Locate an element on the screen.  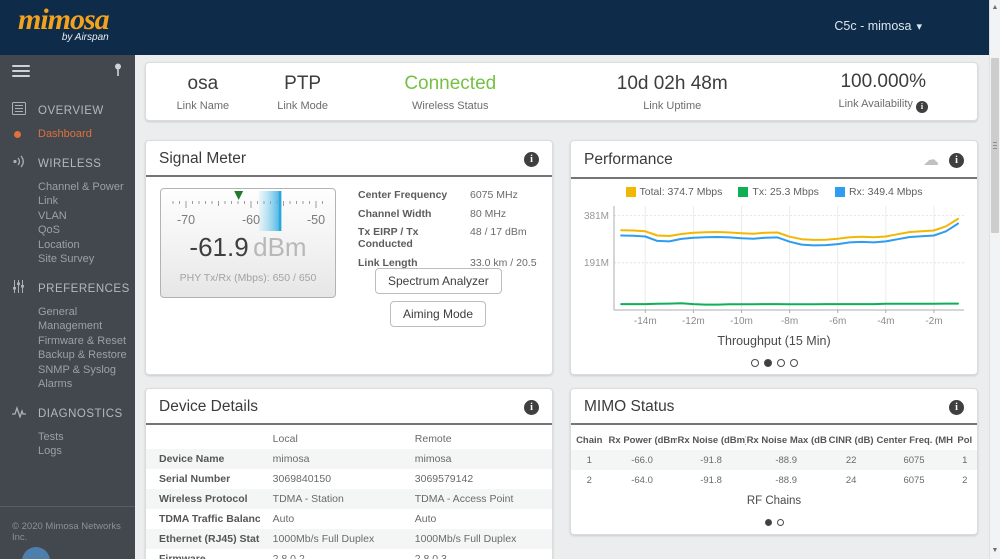
table-row: 1 -66.0 -91.8 -88.9 22 6075 1 is located at coordinates (774, 460).